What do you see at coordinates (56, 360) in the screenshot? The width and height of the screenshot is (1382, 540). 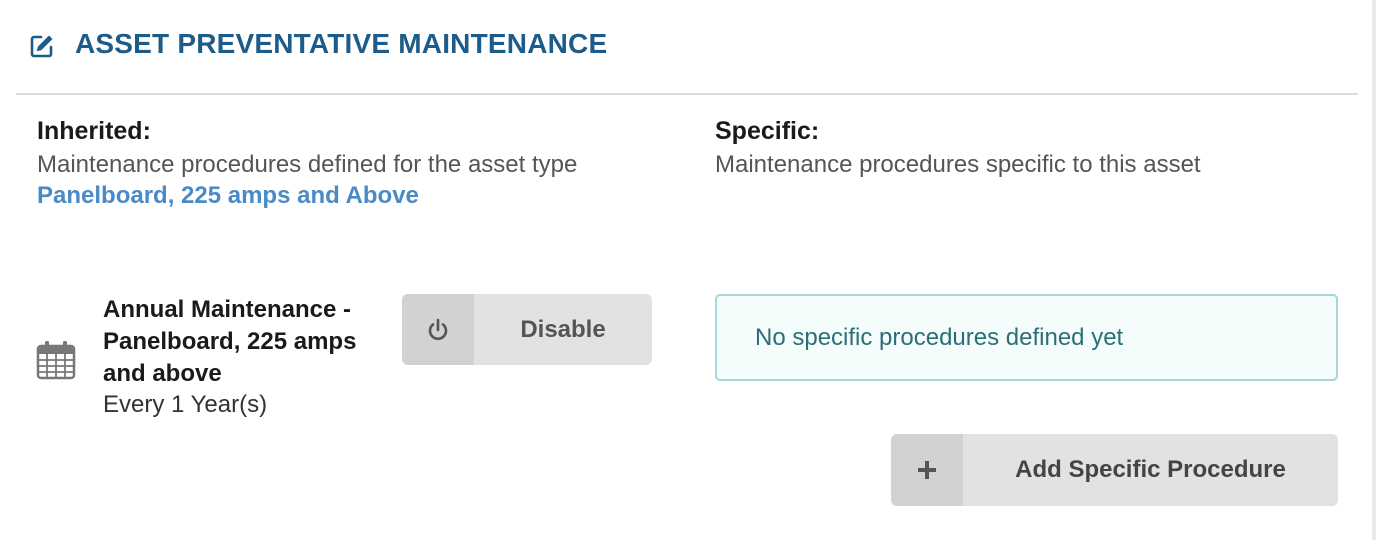 I see `calendar-icon` at bounding box center [56, 360].